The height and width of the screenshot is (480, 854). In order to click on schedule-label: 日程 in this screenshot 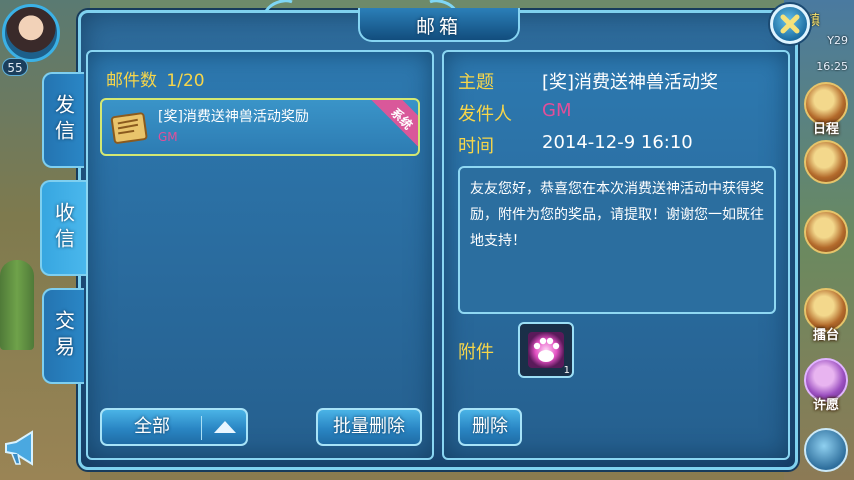, I will do `click(825, 129)`.